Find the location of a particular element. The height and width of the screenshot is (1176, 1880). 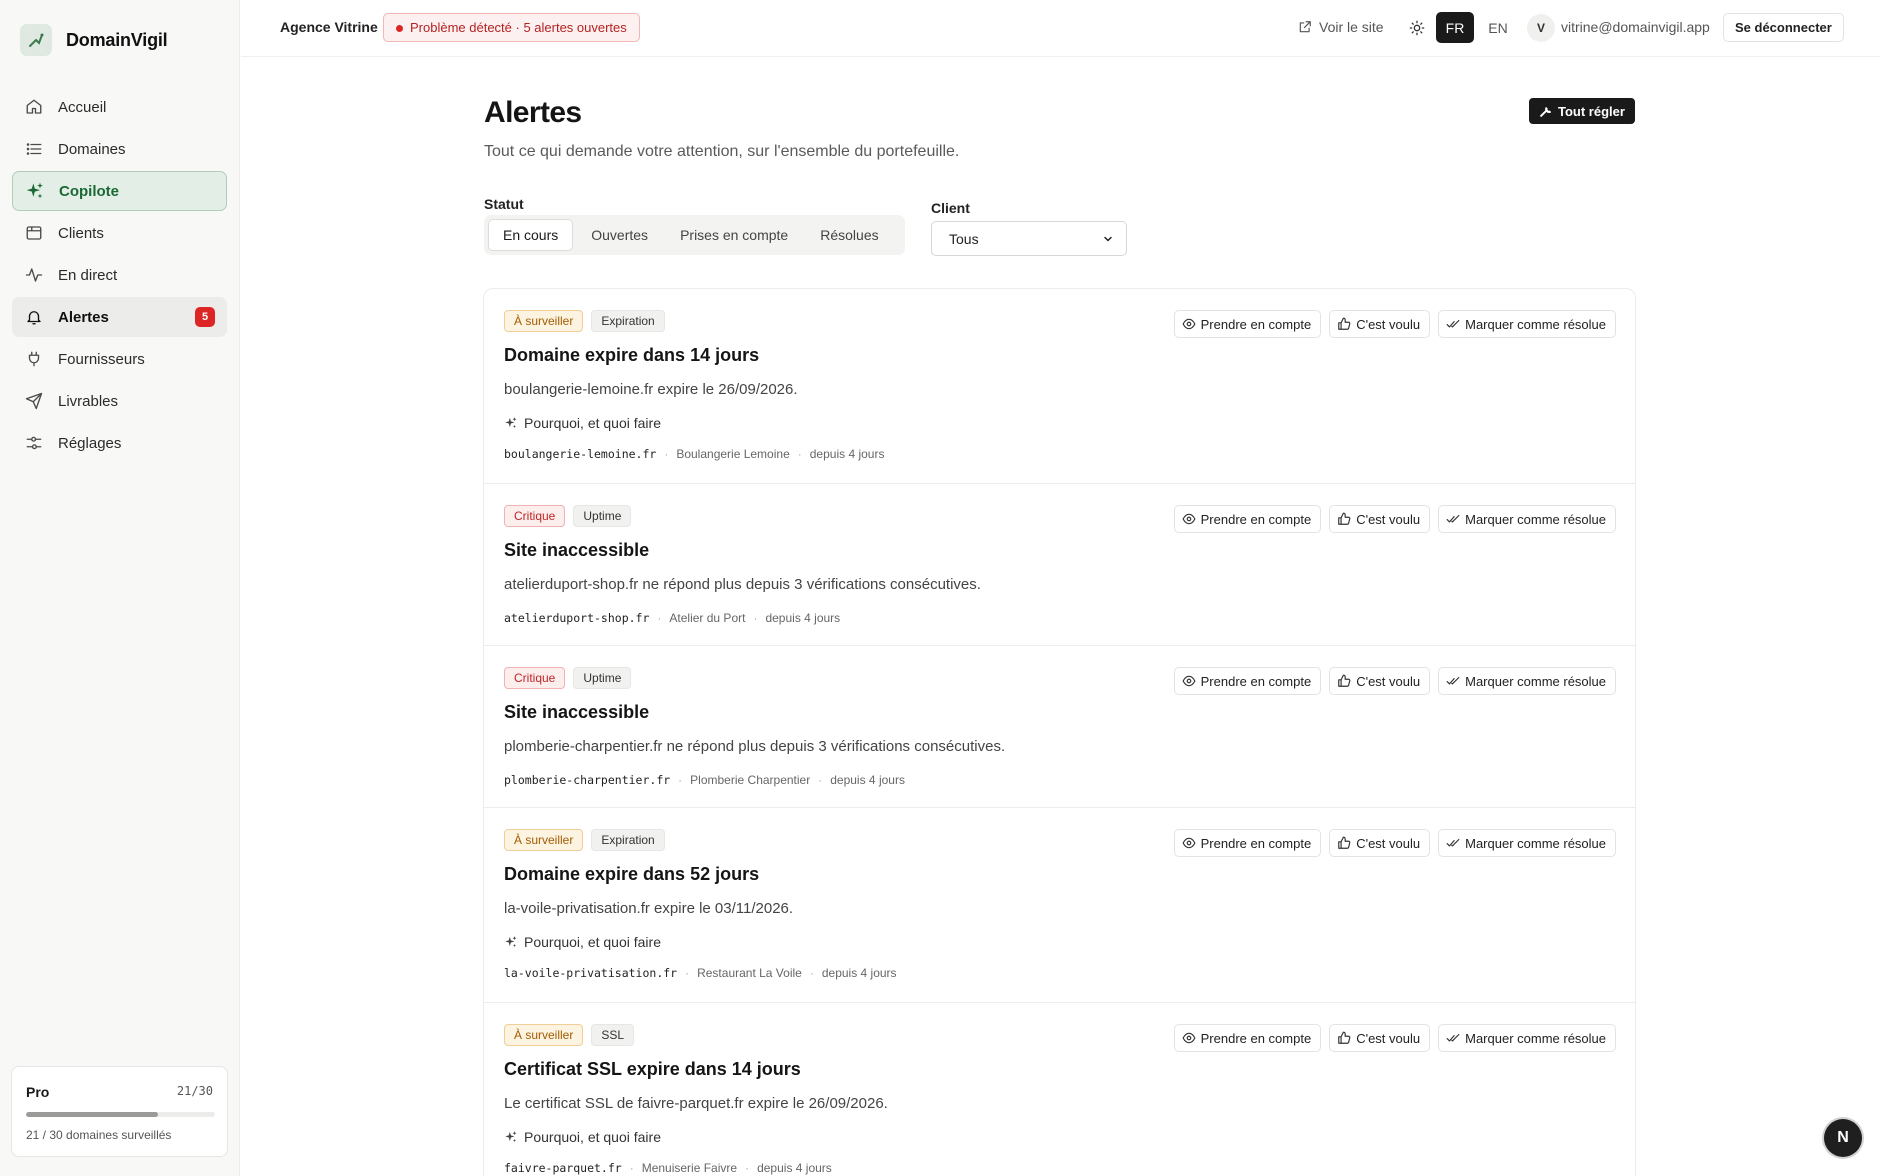

brand: DomainVigil is located at coordinates (94, 40).